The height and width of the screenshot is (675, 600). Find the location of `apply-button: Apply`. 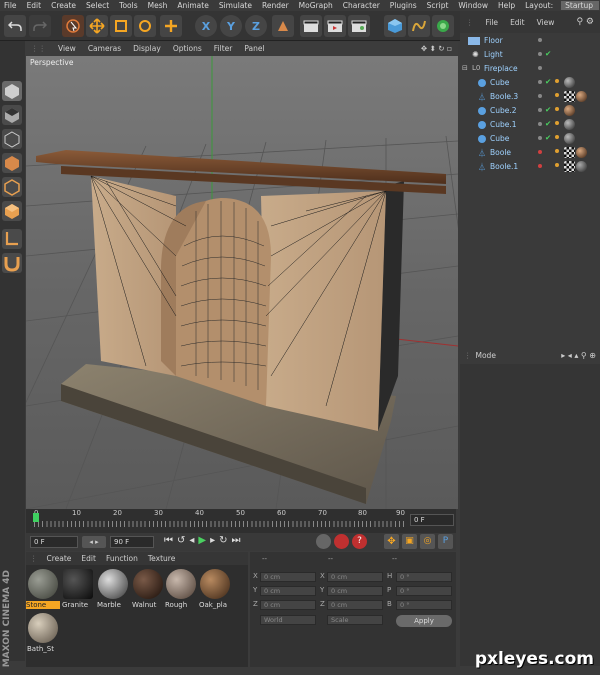

apply-button: Apply is located at coordinates (424, 621).